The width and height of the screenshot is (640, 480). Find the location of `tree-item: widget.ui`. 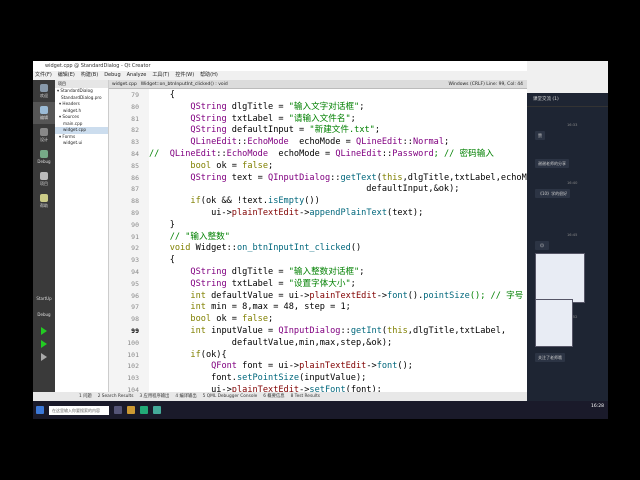

tree-item: widget.ui is located at coordinates (81, 143).